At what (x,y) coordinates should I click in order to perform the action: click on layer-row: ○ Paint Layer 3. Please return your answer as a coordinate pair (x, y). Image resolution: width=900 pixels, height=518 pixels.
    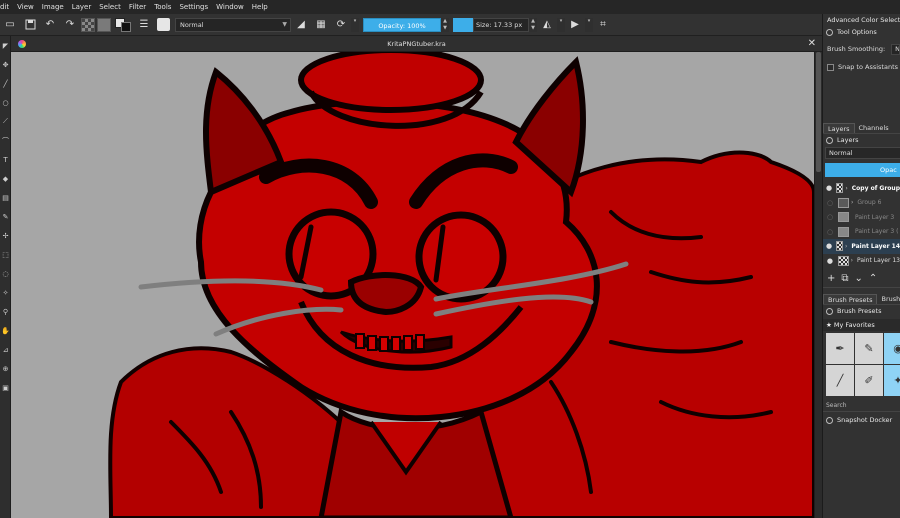
    Looking at the image, I should click on (861, 217).